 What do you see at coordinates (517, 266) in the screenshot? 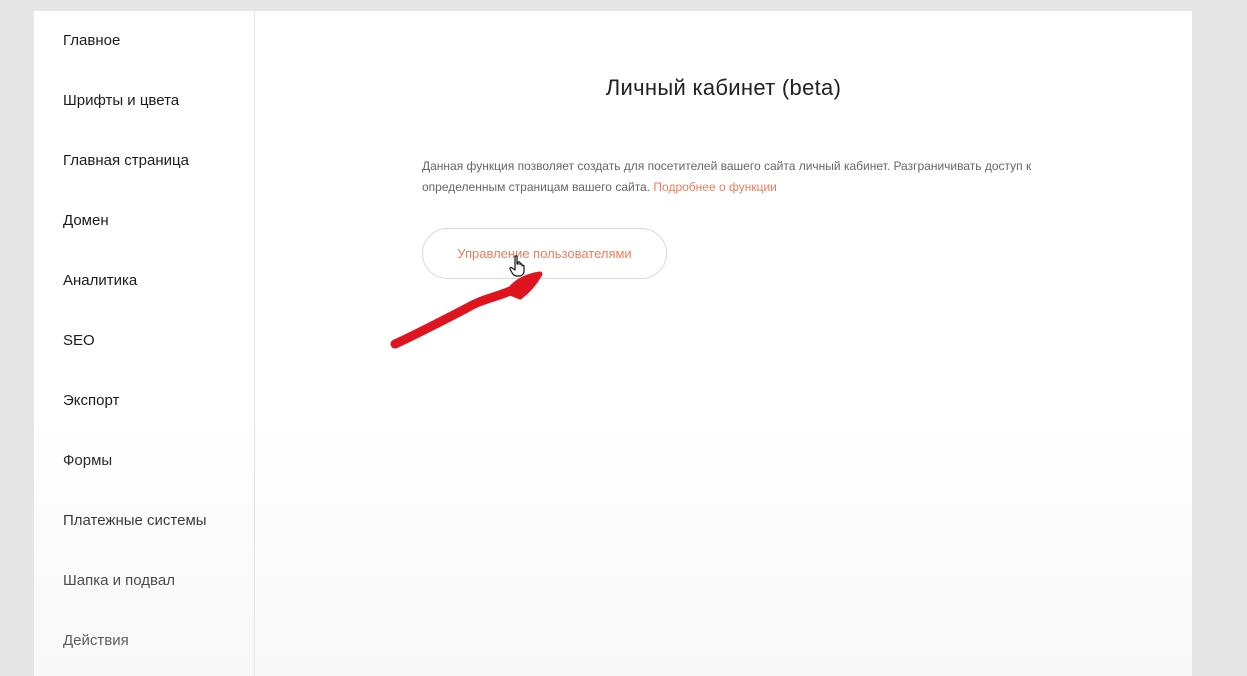
I see `hand-pointer-icon` at bounding box center [517, 266].